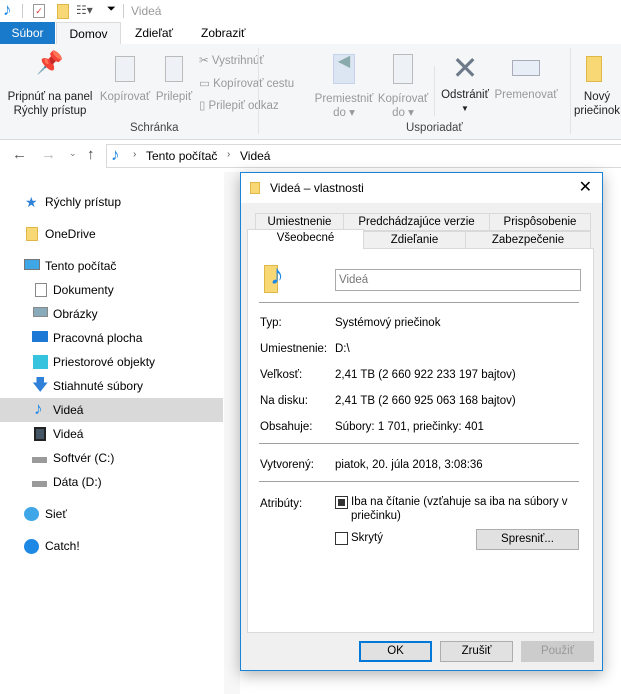 This screenshot has width=621, height=694. I want to click on nav-drive-d: Dáta (D:), so click(111, 482).